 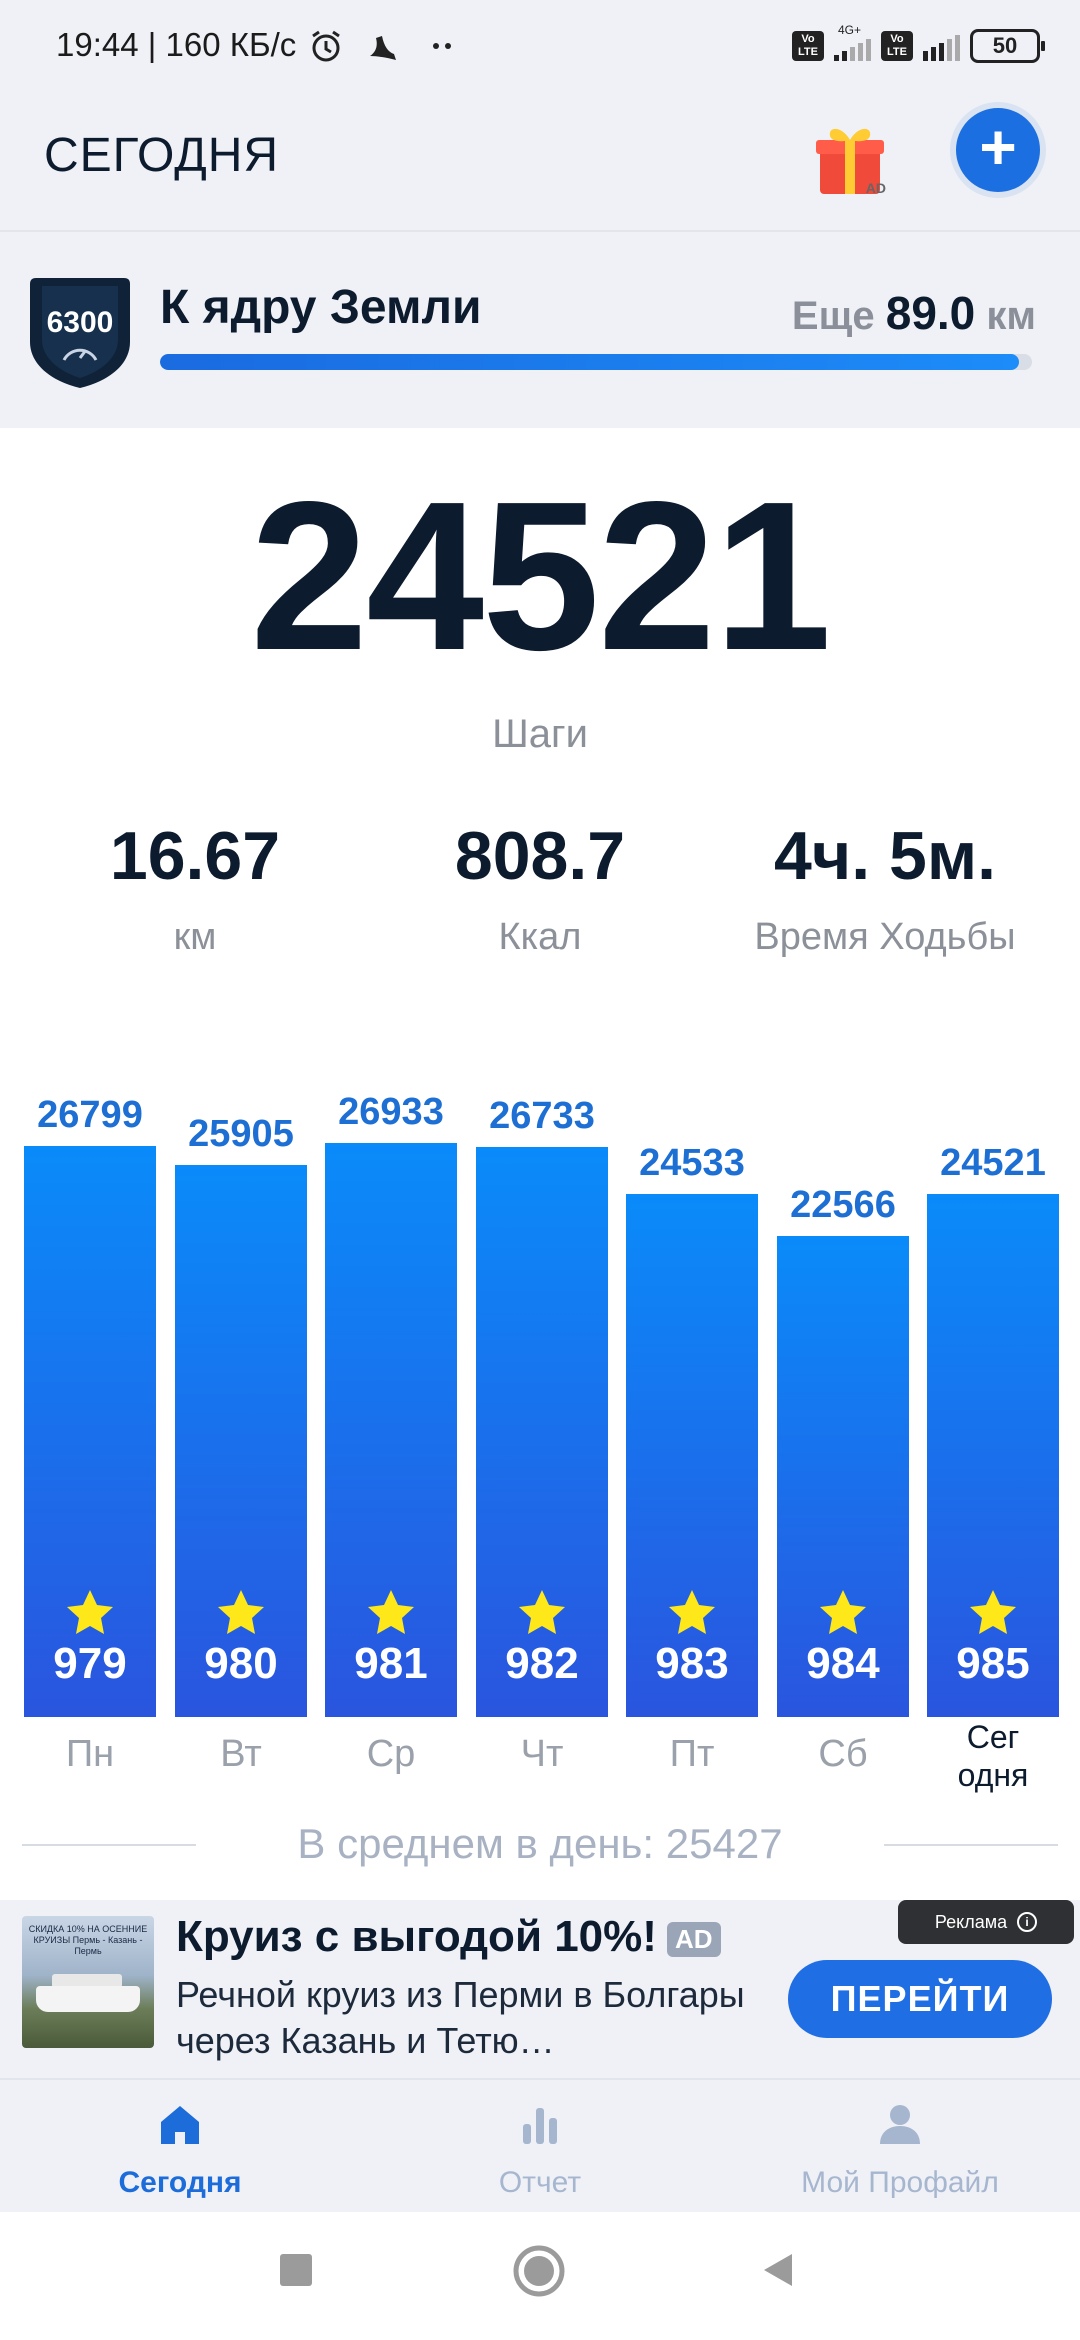 What do you see at coordinates (195, 856) in the screenshot?
I see `stat-distance-value: 16.67` at bounding box center [195, 856].